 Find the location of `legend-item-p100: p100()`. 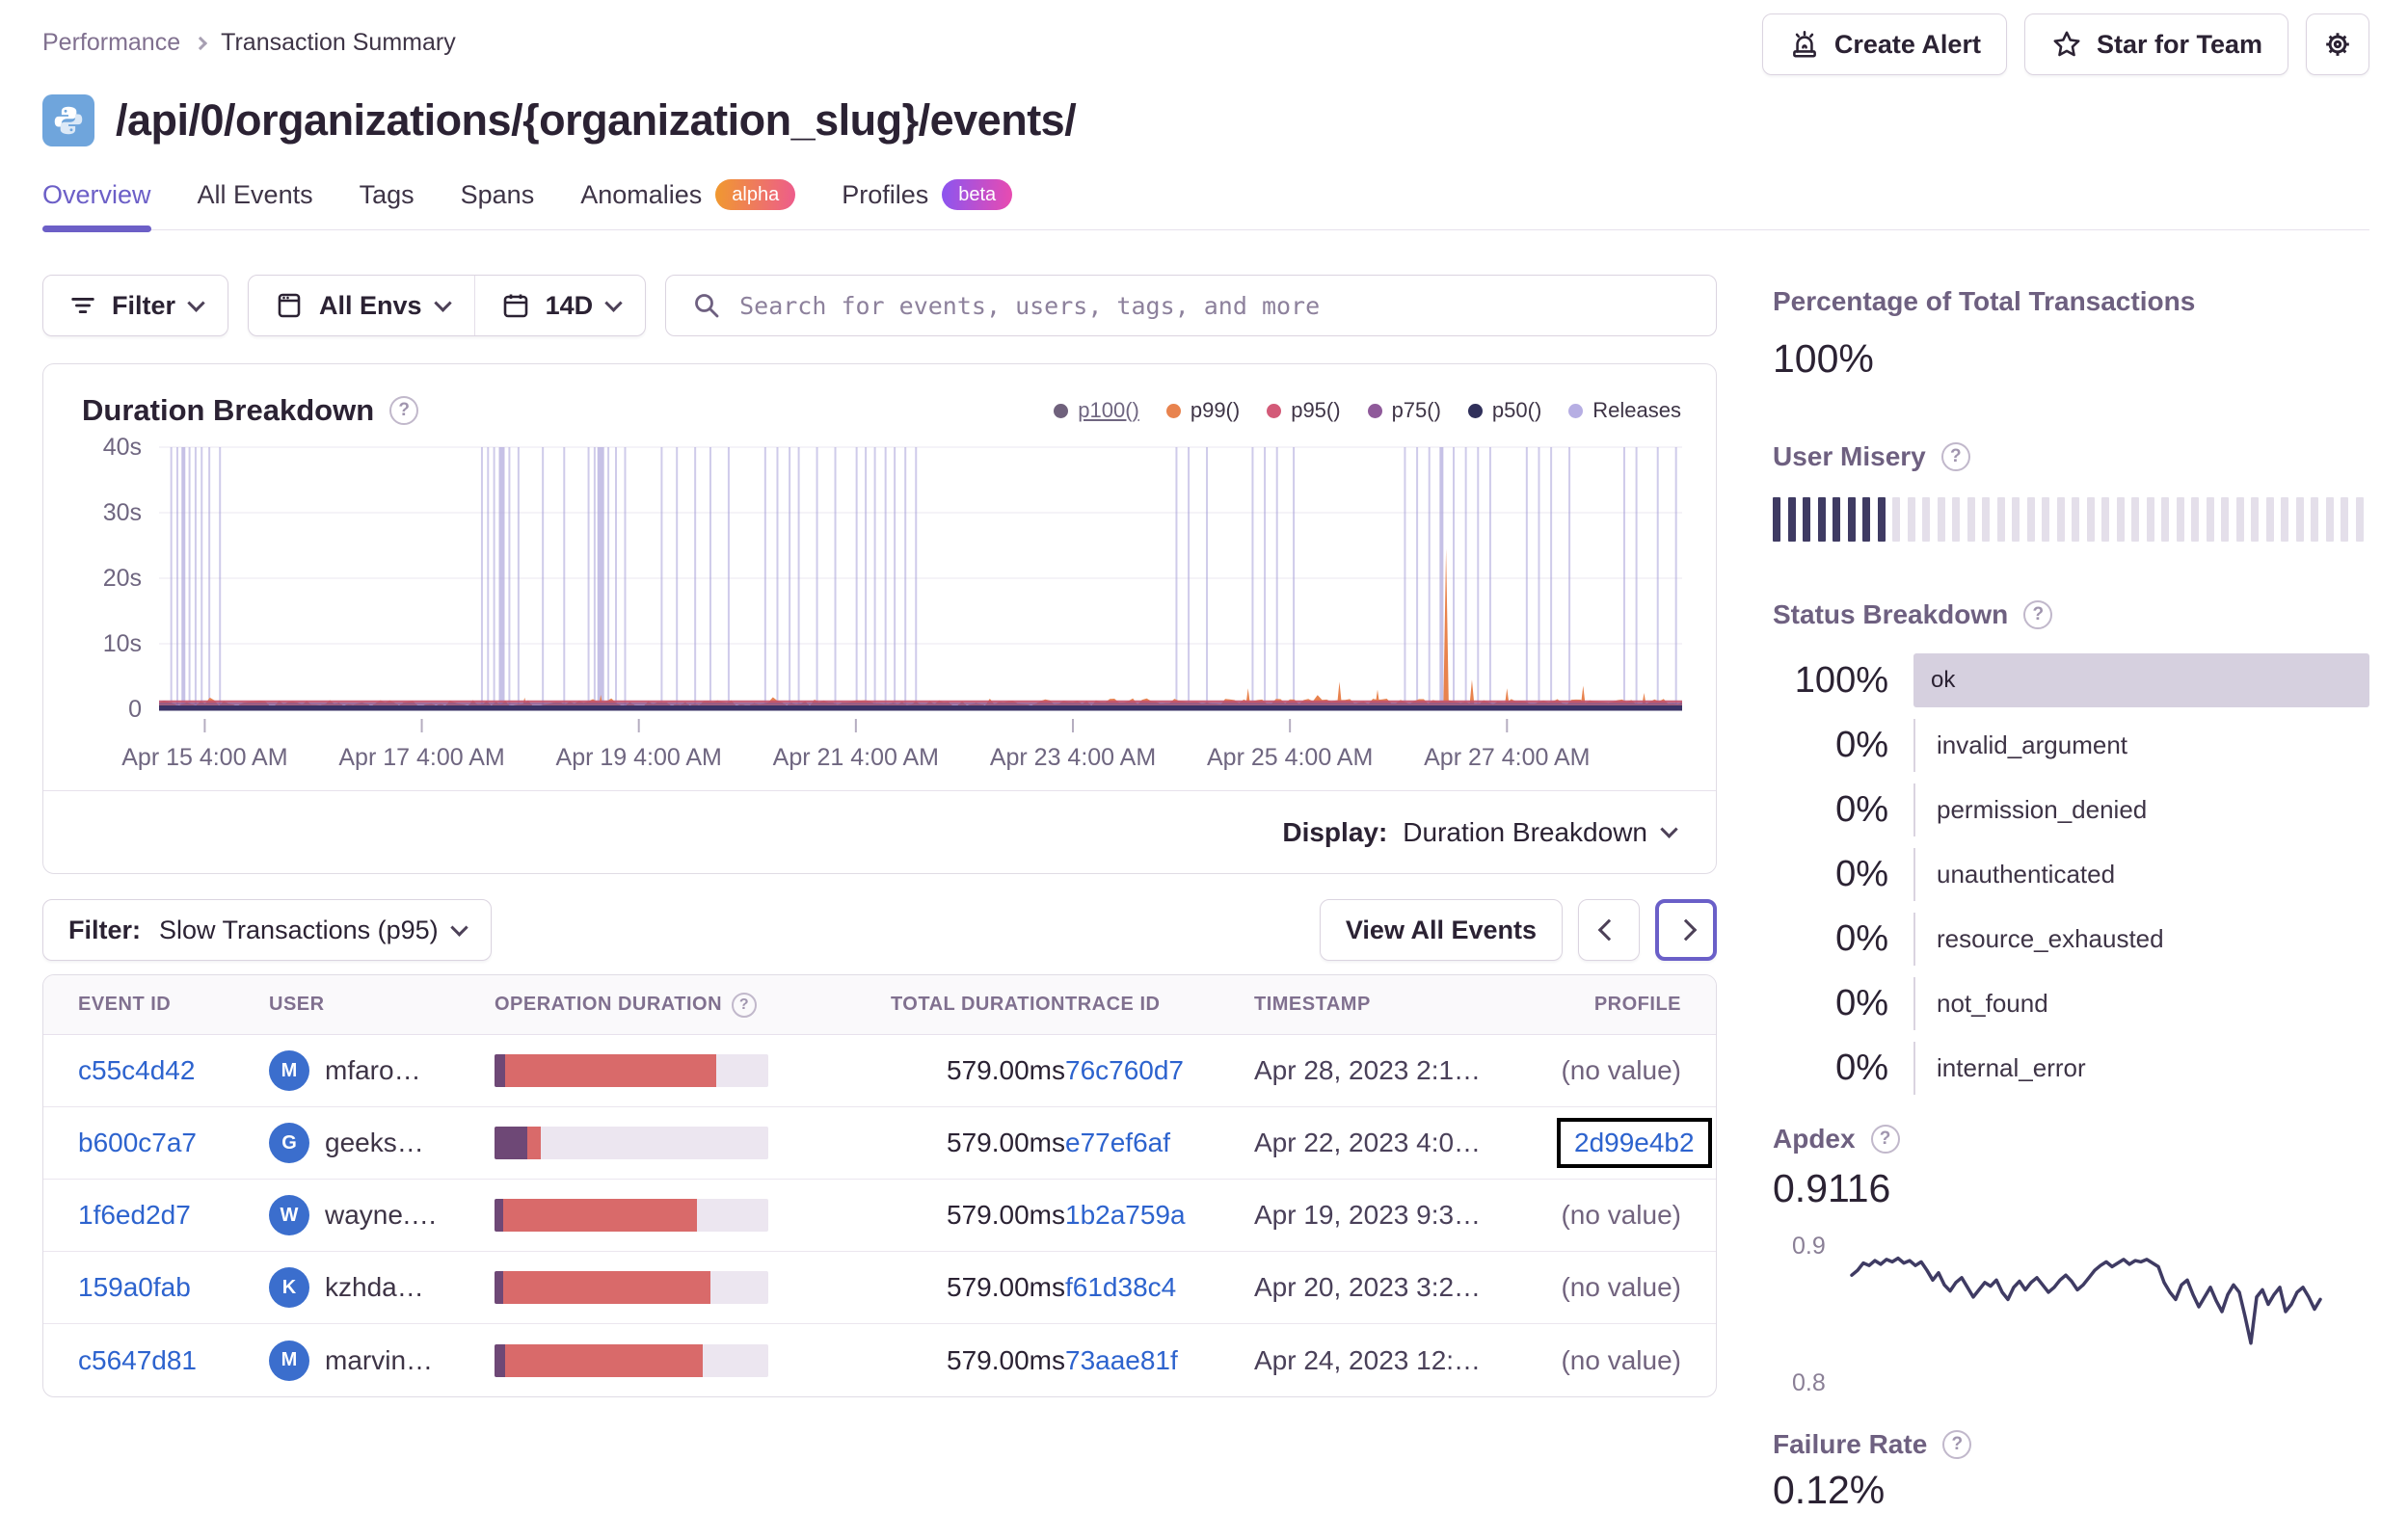

legend-item-p100: p100() is located at coordinates (1096, 410).